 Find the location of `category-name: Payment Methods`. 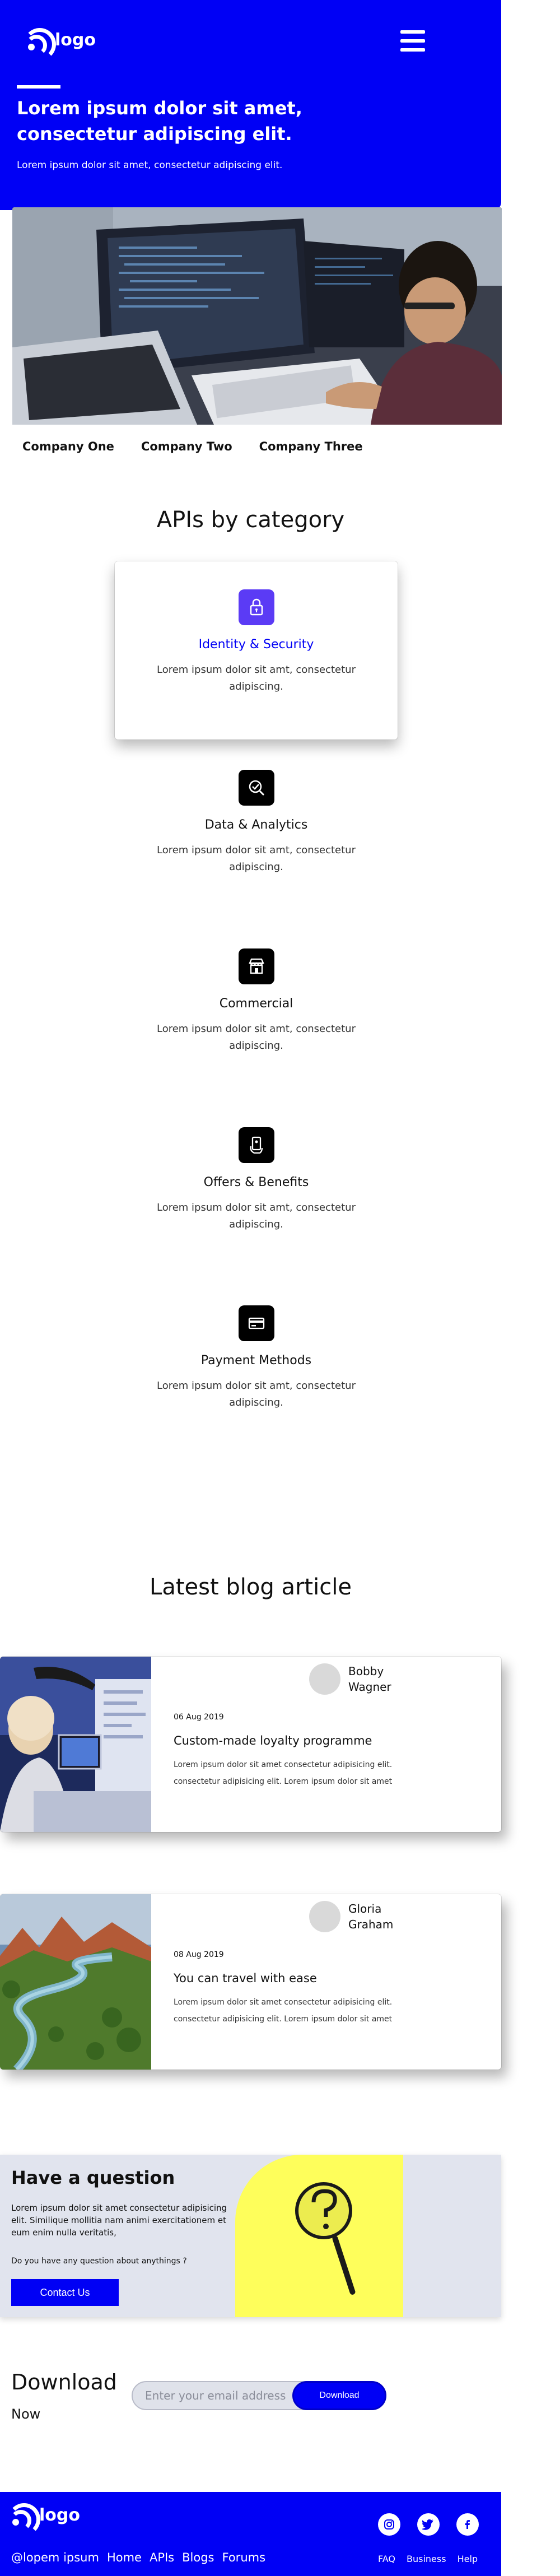

category-name: Payment Methods is located at coordinates (256, 1361).